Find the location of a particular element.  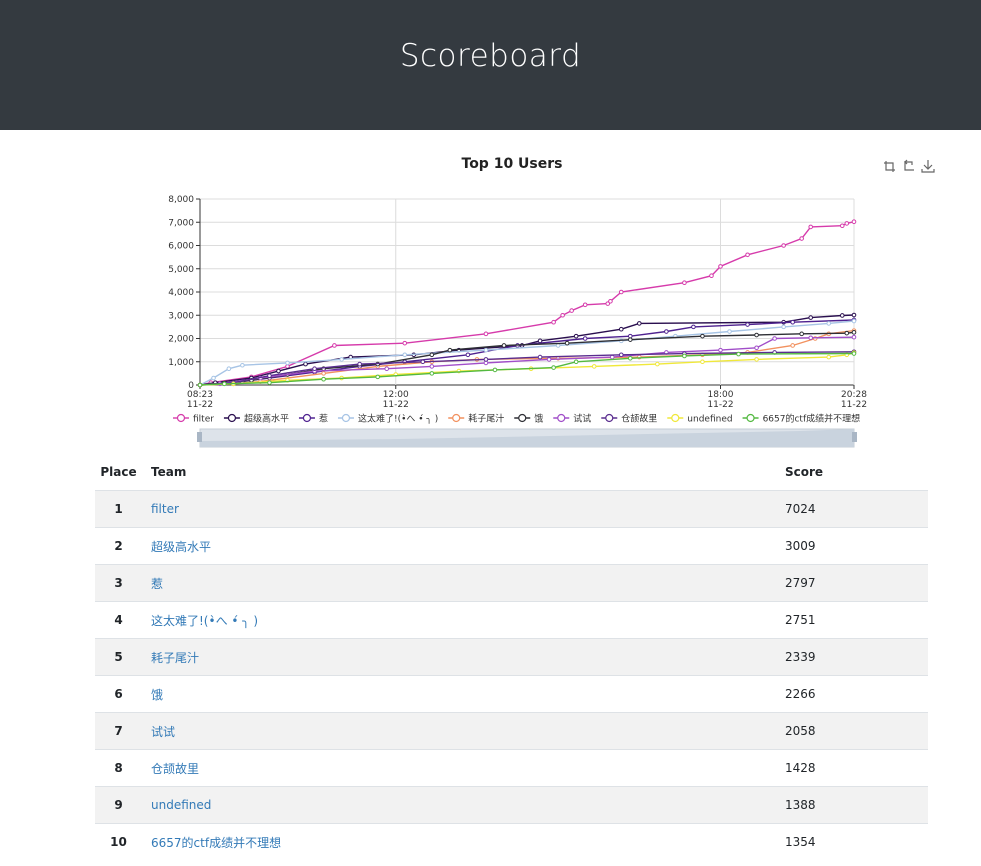

chart-toolbox is located at coordinates (909, 166).